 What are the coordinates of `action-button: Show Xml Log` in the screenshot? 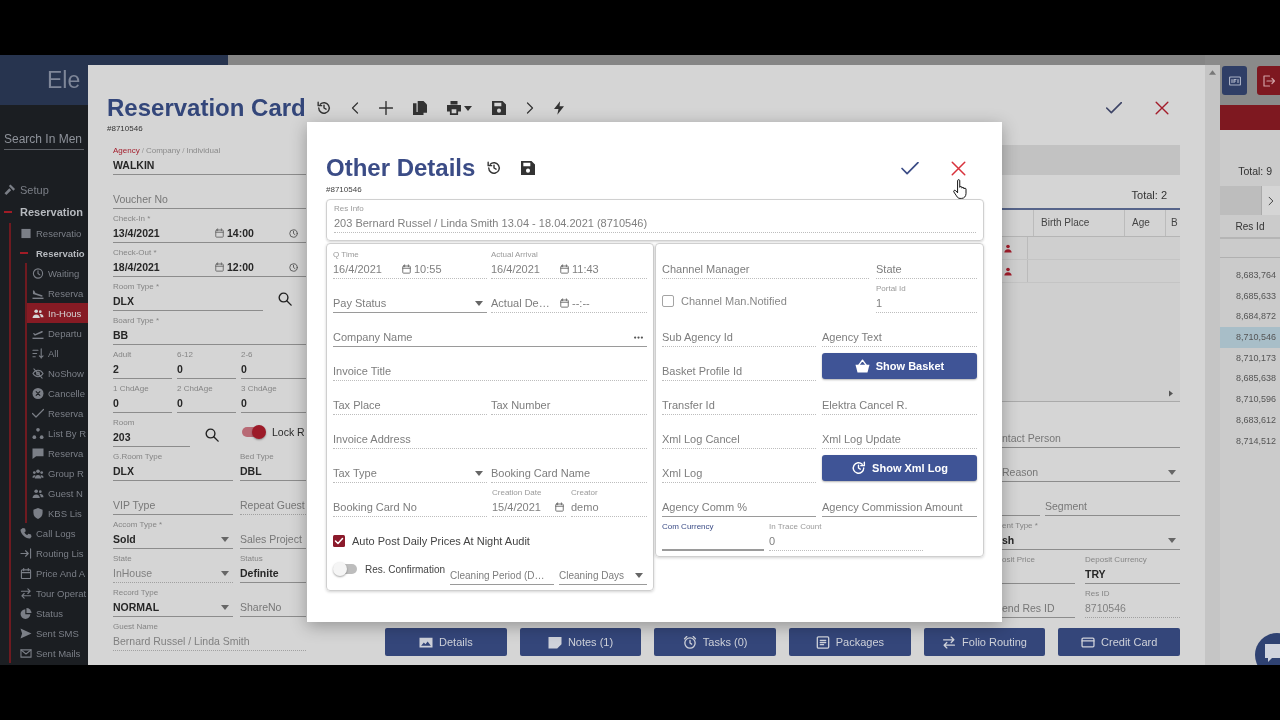 It's located at (899, 468).